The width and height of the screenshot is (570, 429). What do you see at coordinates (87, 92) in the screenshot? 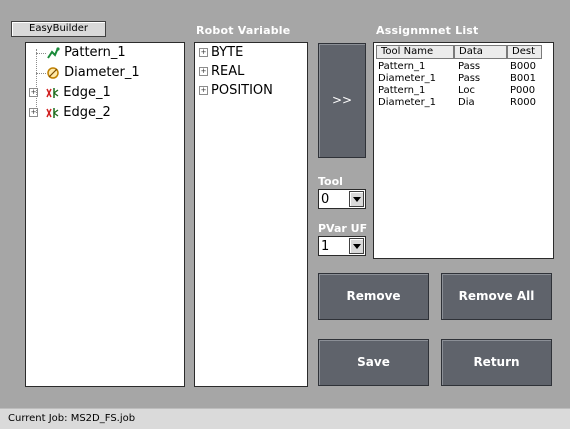
I see `tree-item-label: Edge_1` at bounding box center [87, 92].